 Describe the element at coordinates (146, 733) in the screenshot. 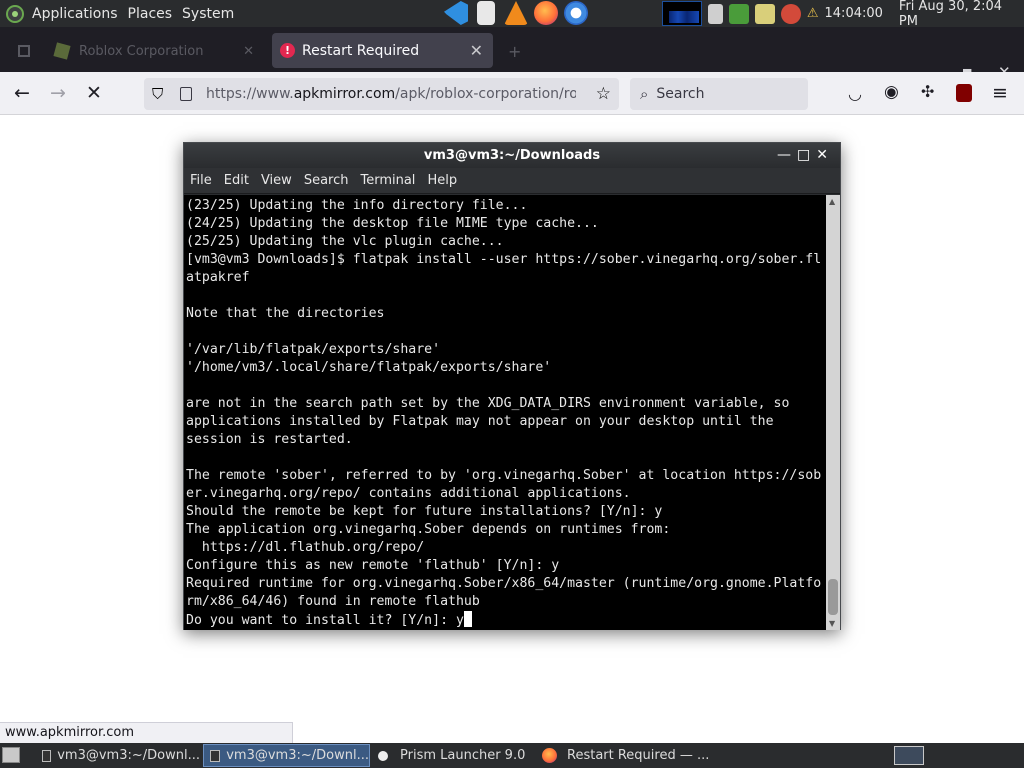

I see `link-status-preview: www.apkmirror.com` at that location.